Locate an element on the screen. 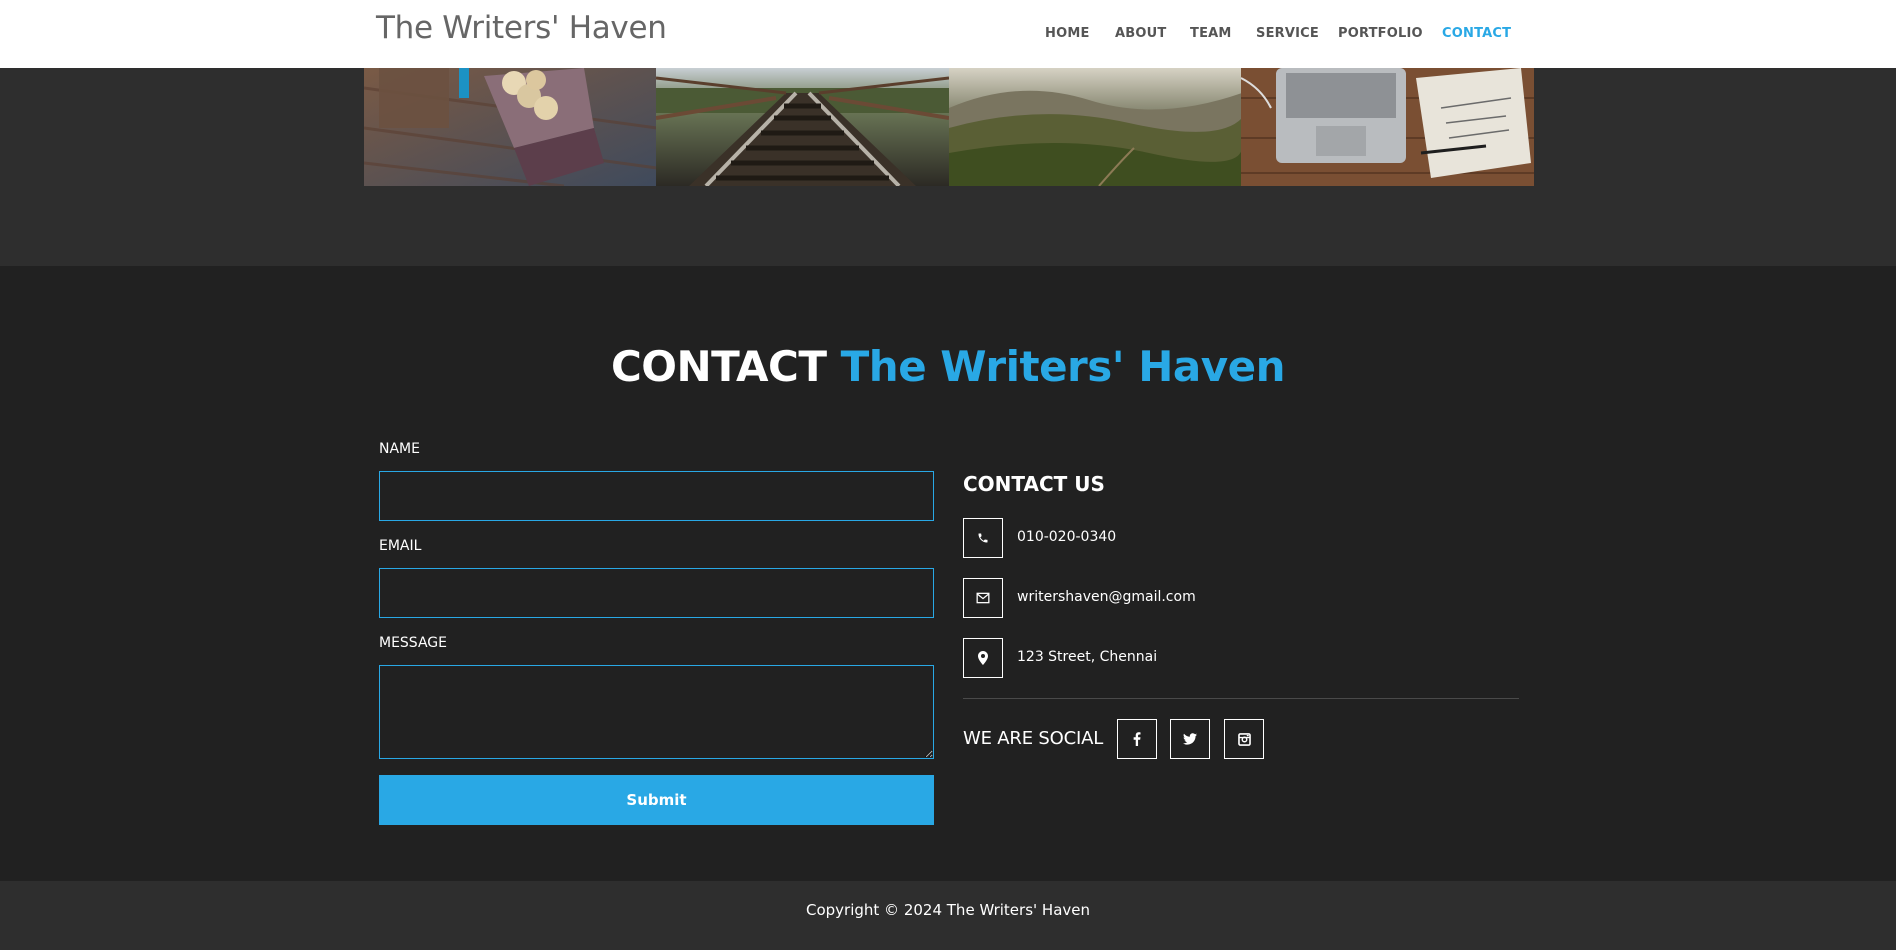  email-address: writershaven@gmail.com is located at coordinates (1106, 597).